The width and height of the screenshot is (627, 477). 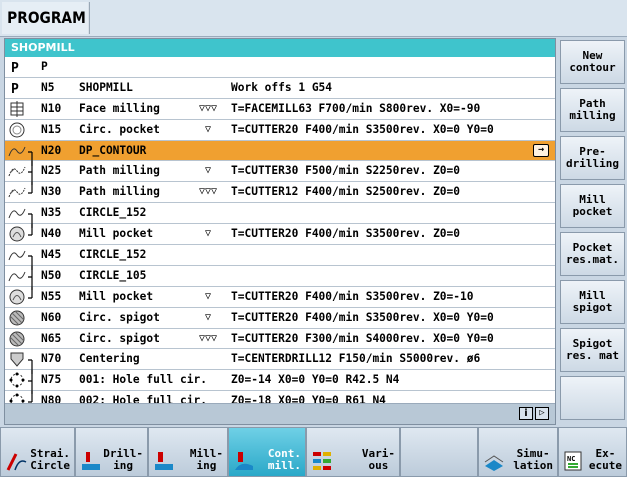 I want to click on simulation-icon, so click(x=494, y=461).